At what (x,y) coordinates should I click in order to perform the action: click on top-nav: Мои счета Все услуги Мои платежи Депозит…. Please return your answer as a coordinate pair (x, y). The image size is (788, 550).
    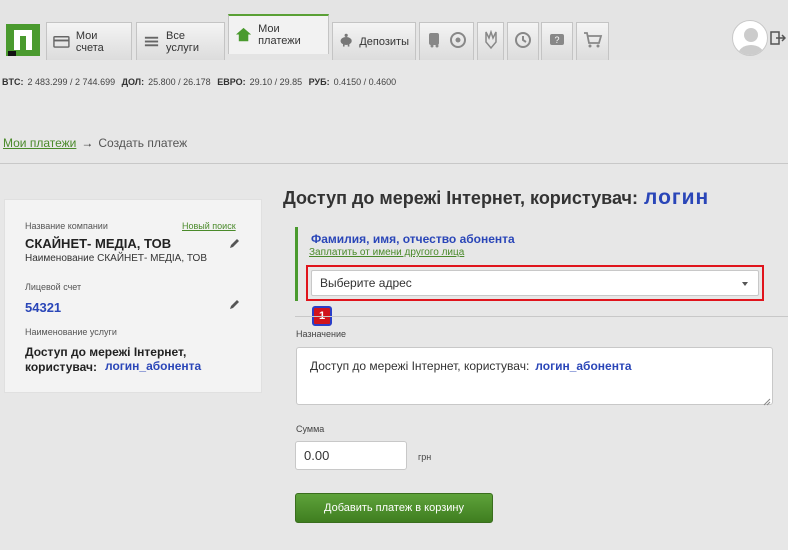
    Looking at the image, I should click on (394, 30).